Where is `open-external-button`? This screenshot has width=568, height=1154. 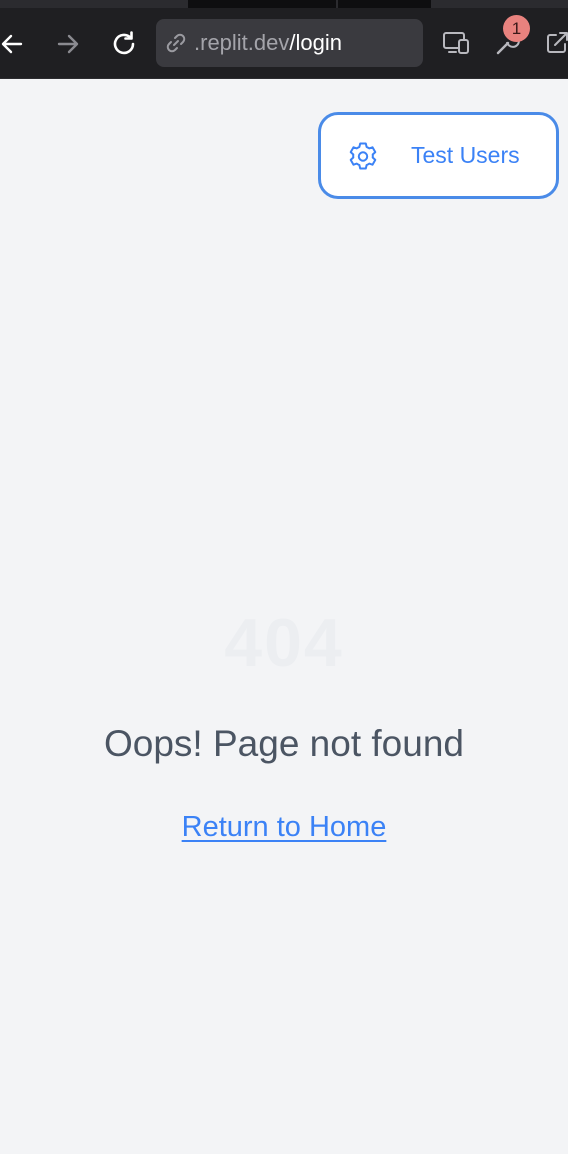
open-external-button is located at coordinates (553, 43).